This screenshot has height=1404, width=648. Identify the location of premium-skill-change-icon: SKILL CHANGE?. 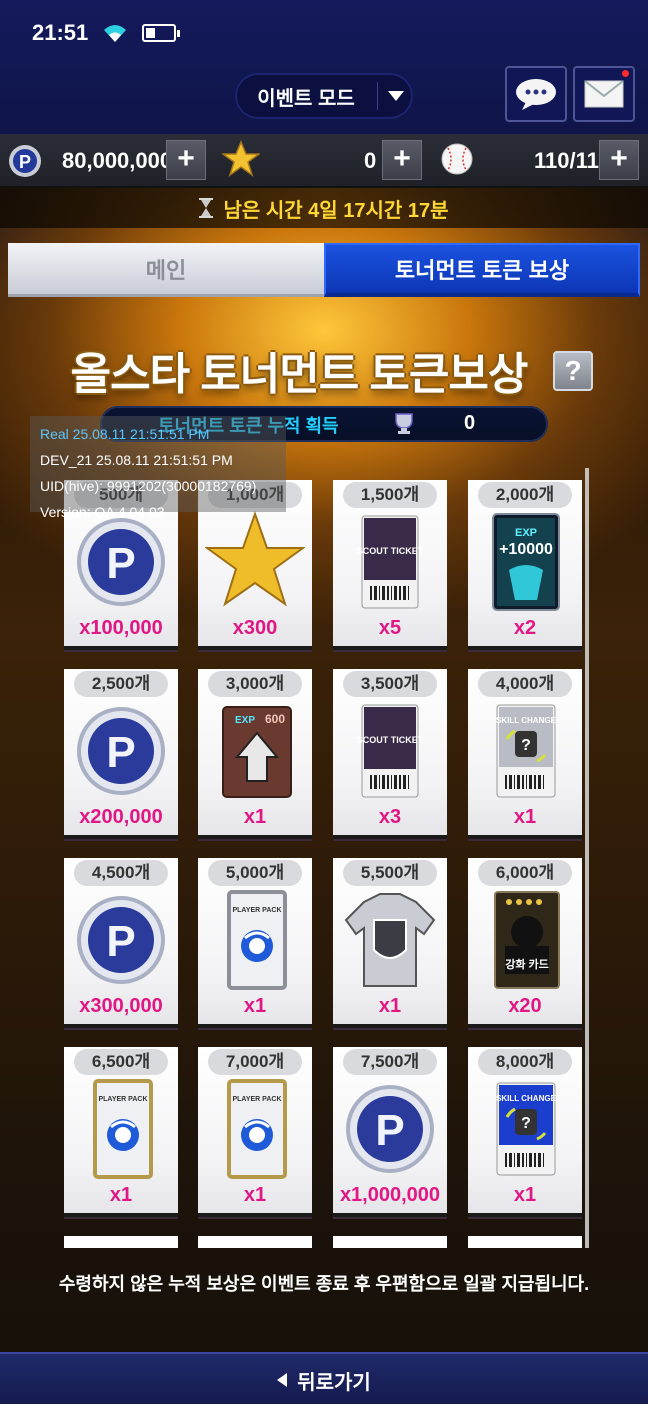
(525, 1129).